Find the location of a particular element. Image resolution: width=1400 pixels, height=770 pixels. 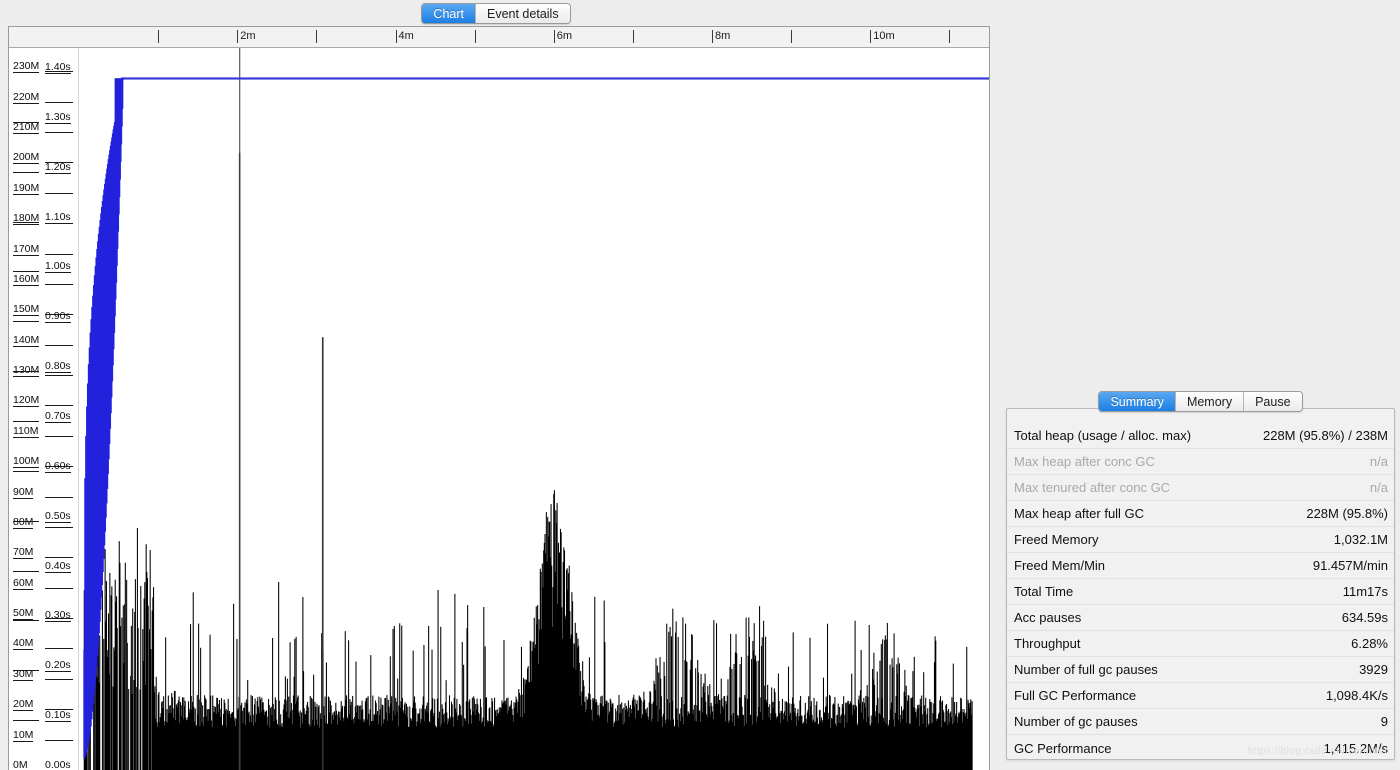

watermark-text: https://blog.csdn.net/confuter is located at coordinates (1317, 751).